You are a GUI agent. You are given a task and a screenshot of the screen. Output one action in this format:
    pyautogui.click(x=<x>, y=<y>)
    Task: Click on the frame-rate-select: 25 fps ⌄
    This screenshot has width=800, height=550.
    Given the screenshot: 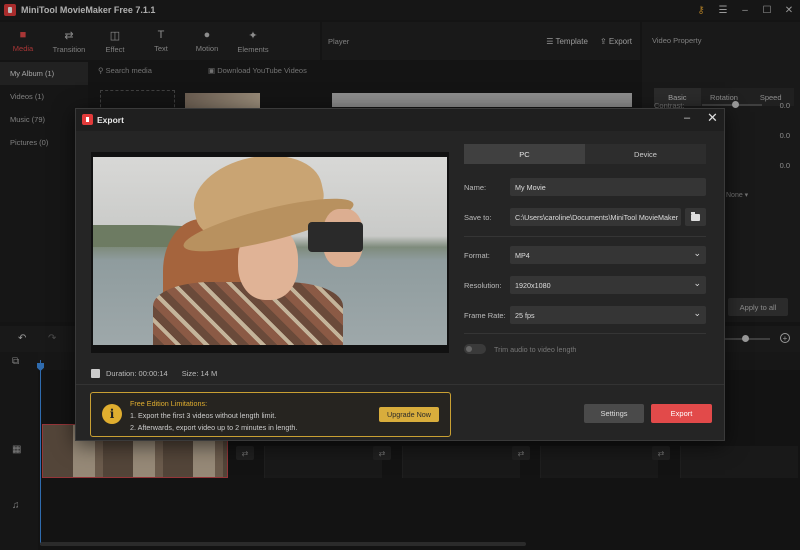 What is the action you would take?
    pyautogui.click(x=608, y=315)
    